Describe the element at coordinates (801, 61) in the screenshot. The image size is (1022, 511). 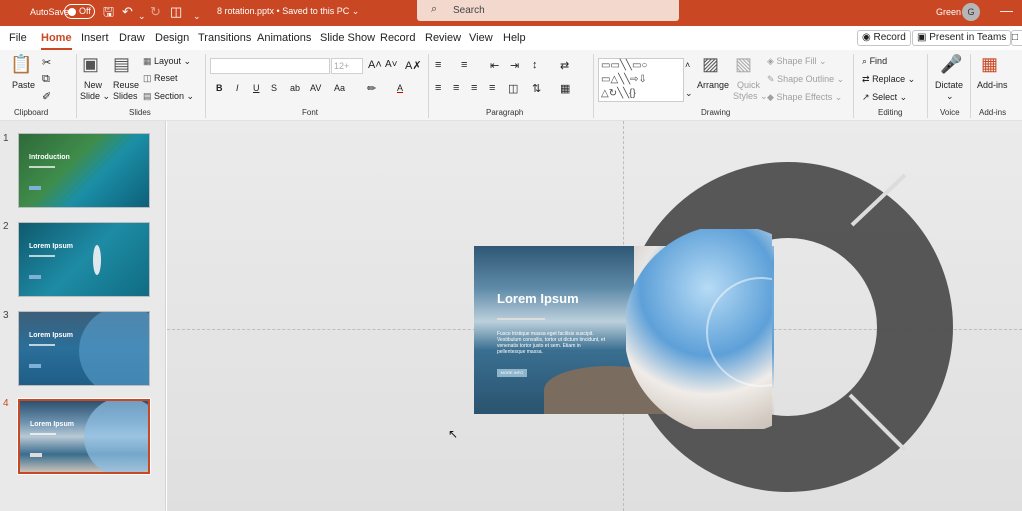
I see `shape-fill-label: Shape Fill ⌄` at that location.